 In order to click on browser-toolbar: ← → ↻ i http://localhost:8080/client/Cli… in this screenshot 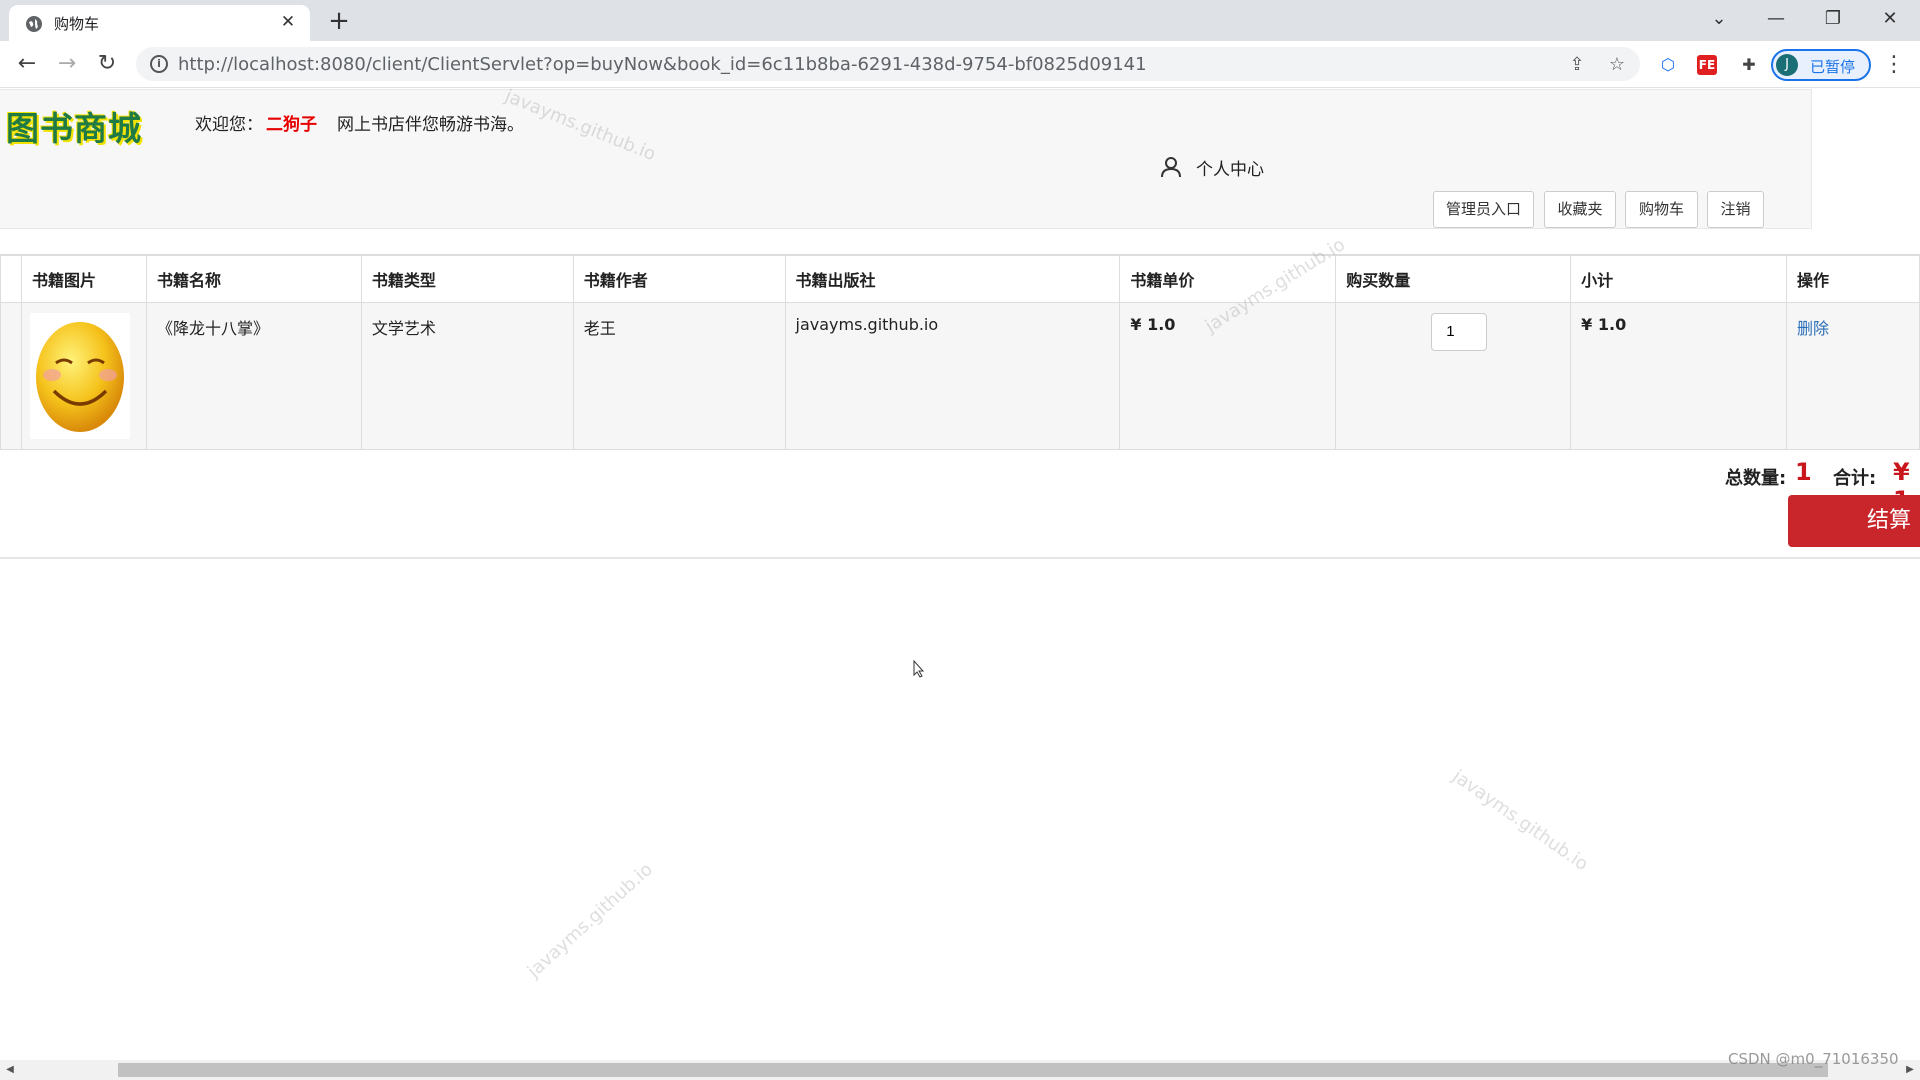, I will do `click(960, 64)`.